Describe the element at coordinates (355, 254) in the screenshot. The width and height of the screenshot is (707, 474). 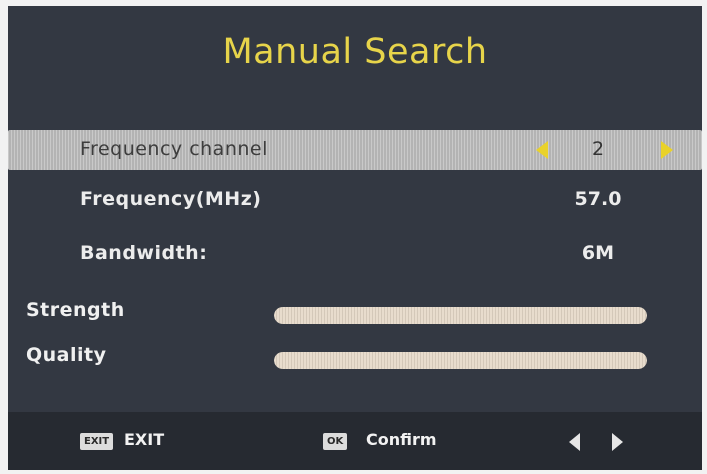
I see `setting-row-bandwidth: Bandwidth: 6M` at that location.